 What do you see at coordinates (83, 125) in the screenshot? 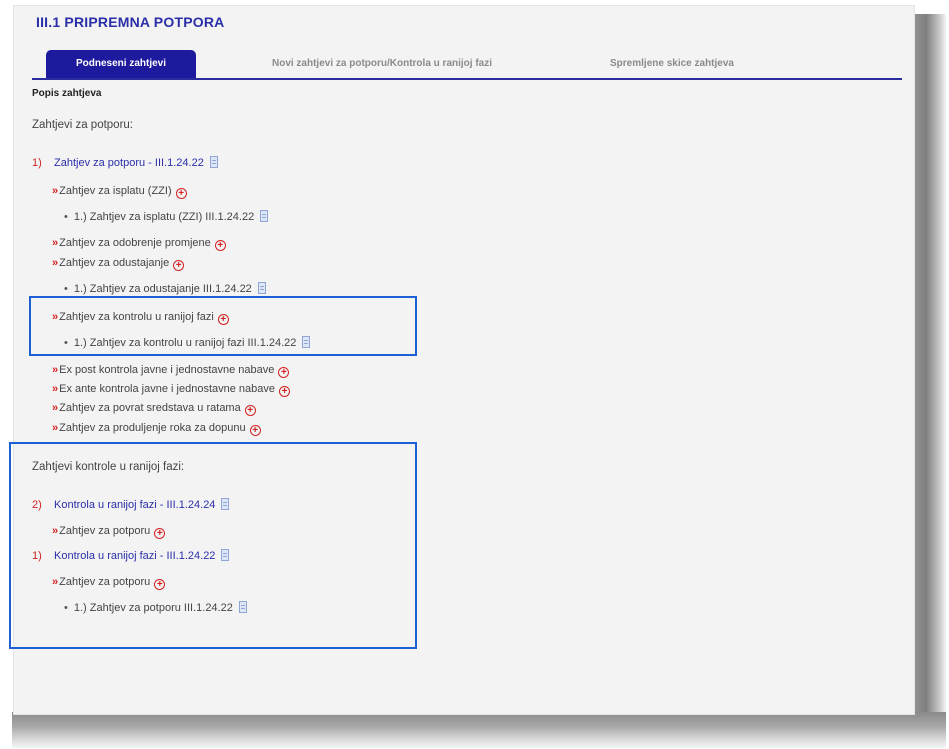
I see `requests-heading: Zahtjevi za potporu:` at bounding box center [83, 125].